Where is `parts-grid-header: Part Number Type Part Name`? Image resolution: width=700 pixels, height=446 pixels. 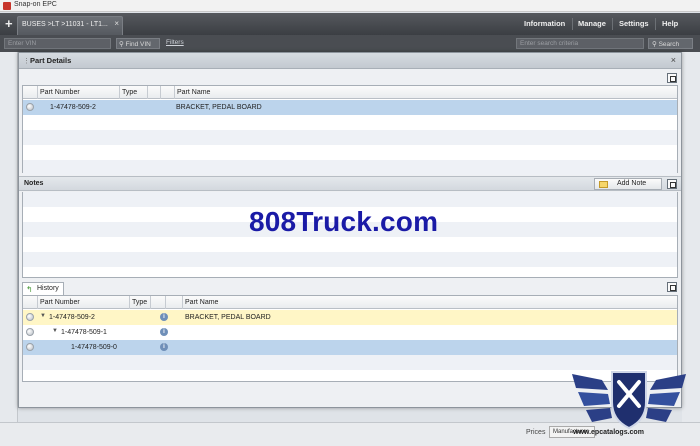 parts-grid-header: Part Number Type Part Name is located at coordinates (350, 92).